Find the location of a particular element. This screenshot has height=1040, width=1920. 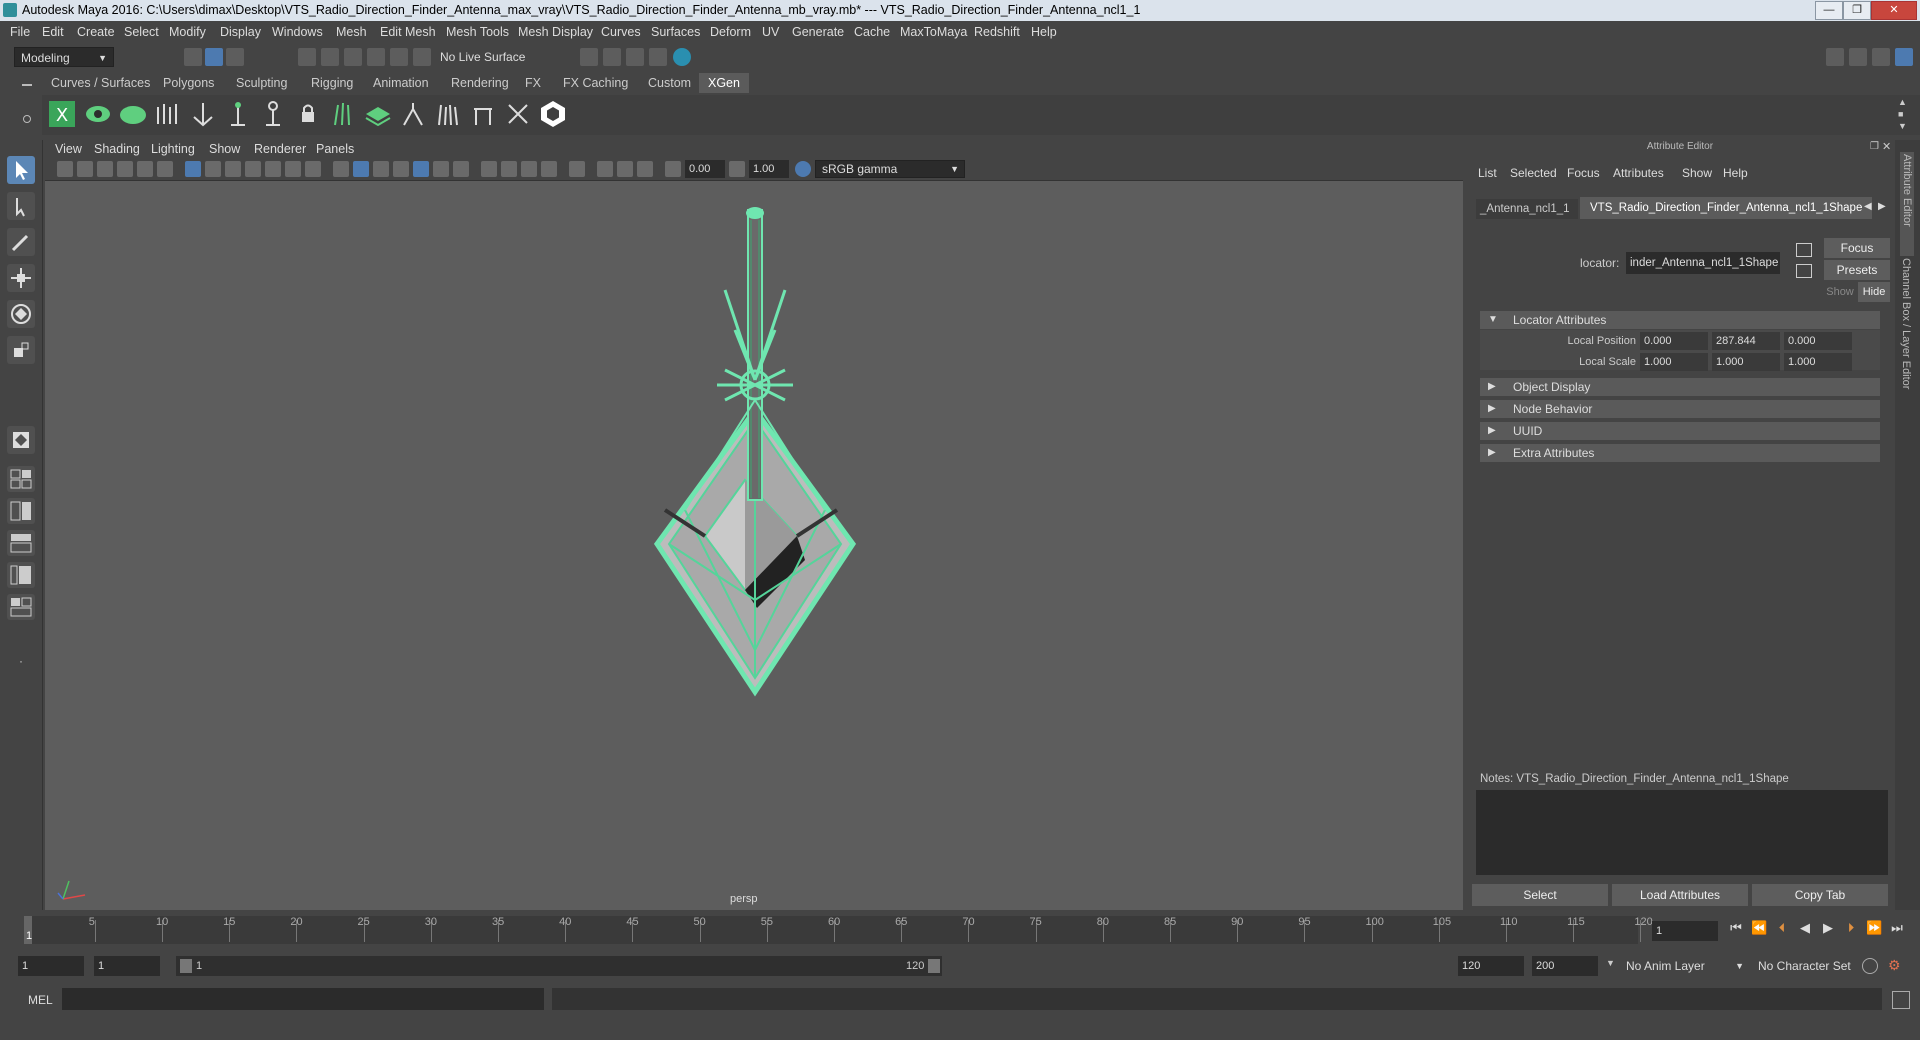

xgen-cut-icon is located at coordinates (483, 114).